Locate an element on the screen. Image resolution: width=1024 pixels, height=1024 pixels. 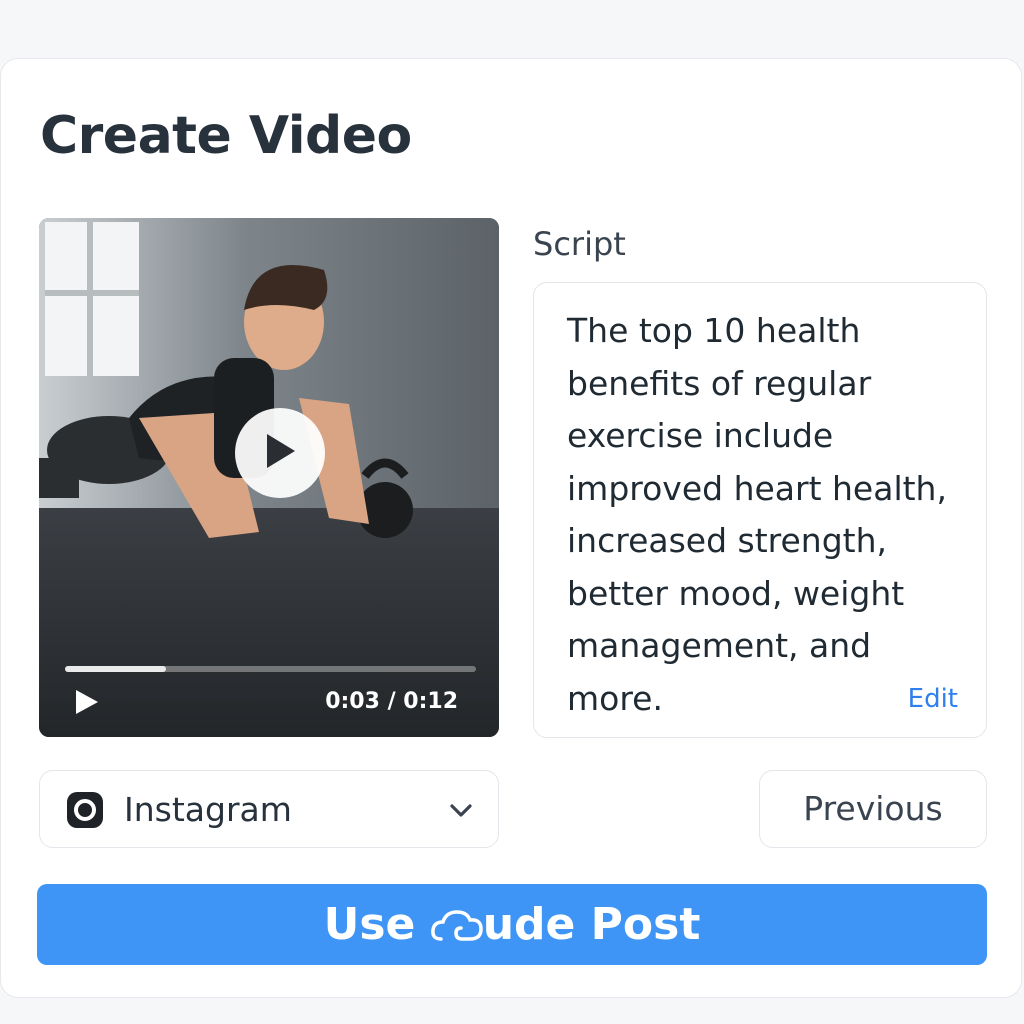
primary-button-label-start: Use is located at coordinates (377, 924).